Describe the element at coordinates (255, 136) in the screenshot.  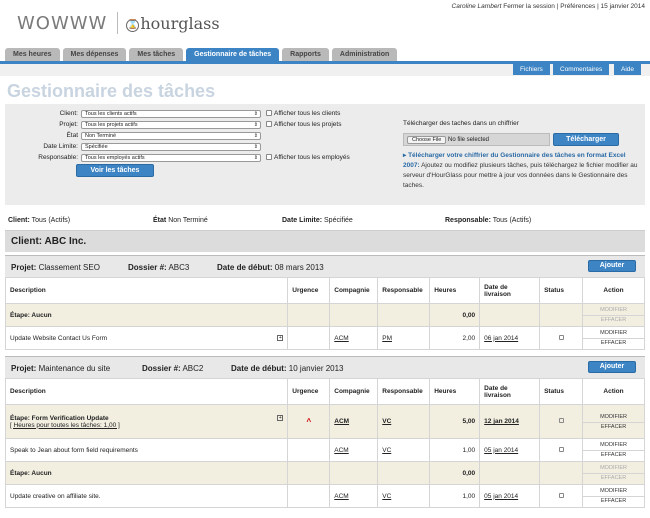
I see `select-arrow-icon: ⇕` at that location.